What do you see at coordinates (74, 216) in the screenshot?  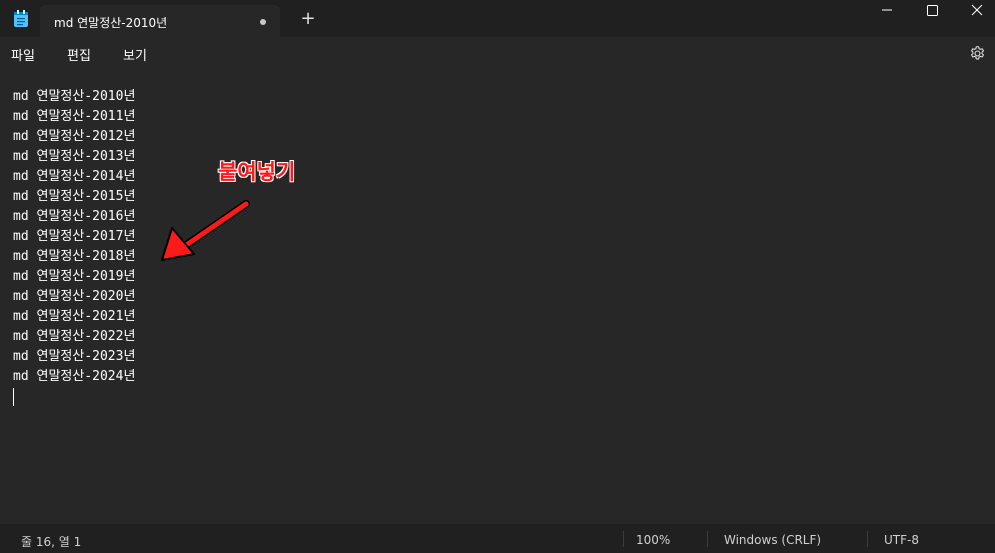 I see `text-line: md 연말정산-2016년` at bounding box center [74, 216].